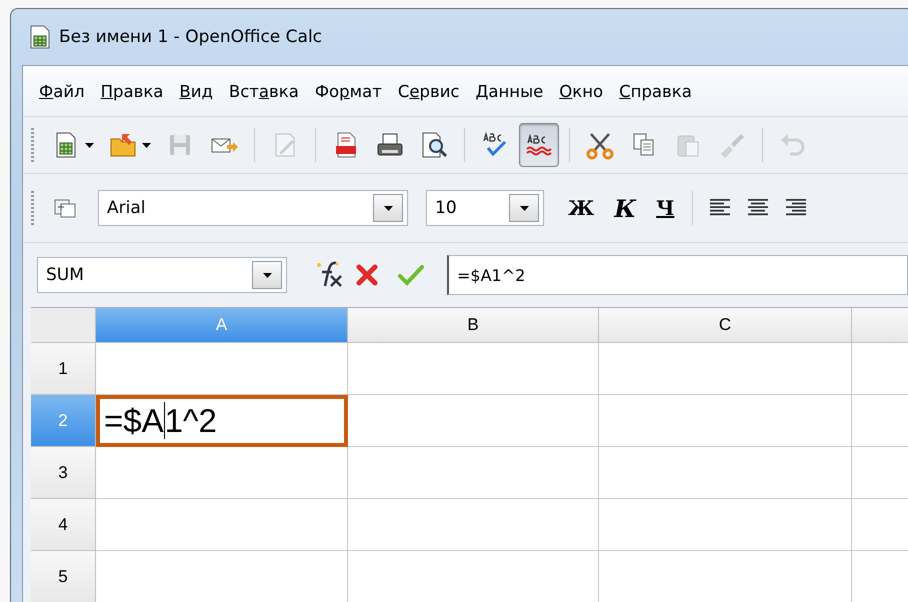 The width and height of the screenshot is (908, 602). Describe the element at coordinates (63, 473) in the screenshot. I see `row-header: 3` at that location.